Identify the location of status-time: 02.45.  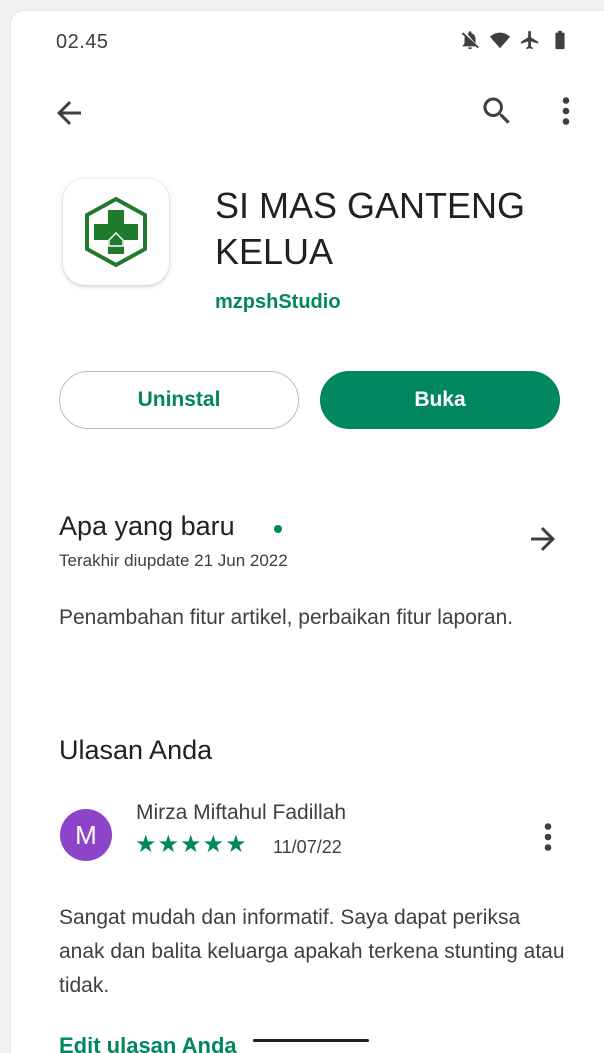
(82, 42).